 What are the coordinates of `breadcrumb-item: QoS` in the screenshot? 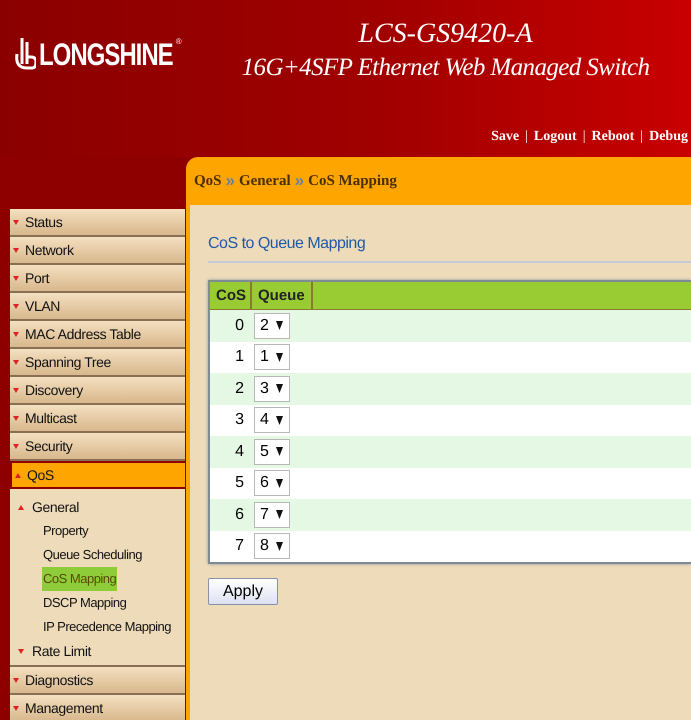 It's located at (208, 181).